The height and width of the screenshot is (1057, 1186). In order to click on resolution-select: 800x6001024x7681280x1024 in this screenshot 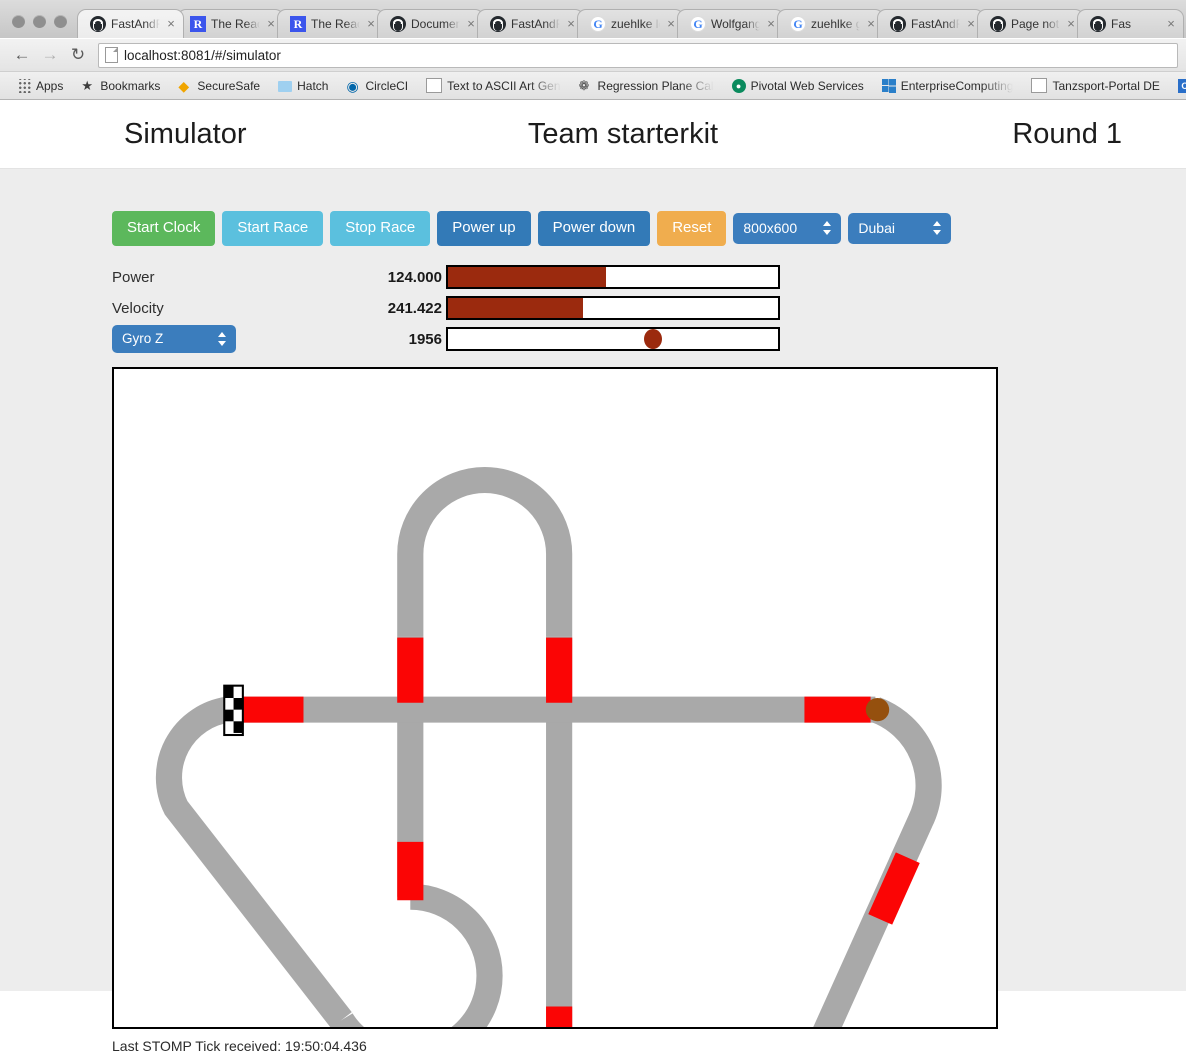, I will do `click(787, 228)`.